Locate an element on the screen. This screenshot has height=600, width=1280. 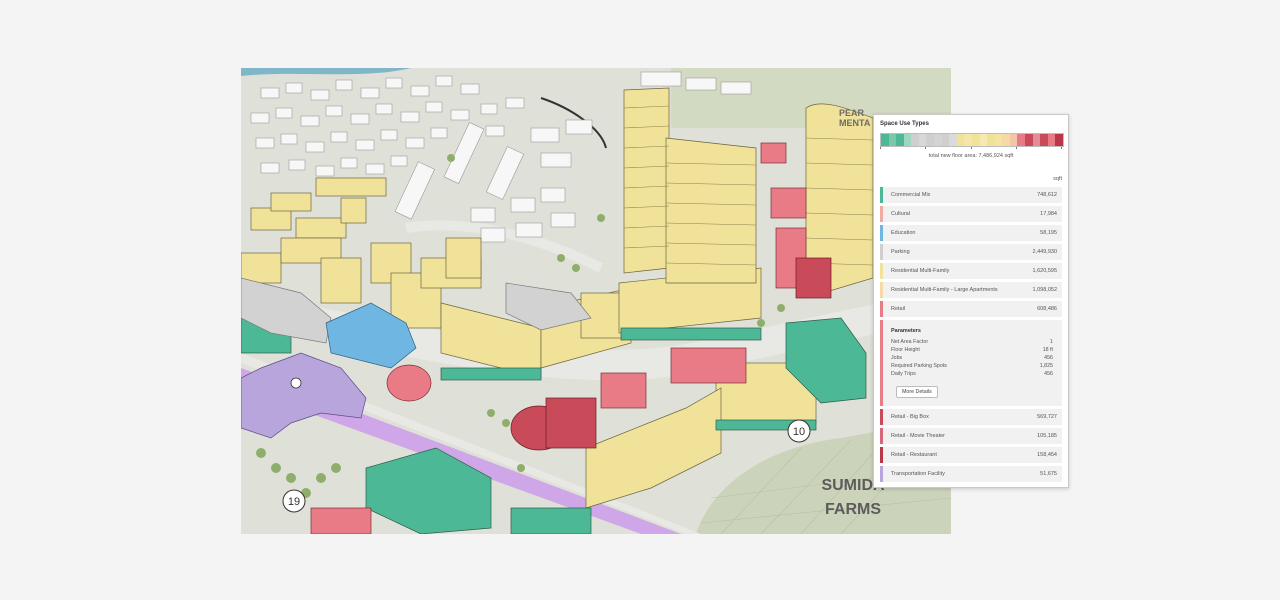
row-value: 1,620,595 is located at coordinates (1044, 271).